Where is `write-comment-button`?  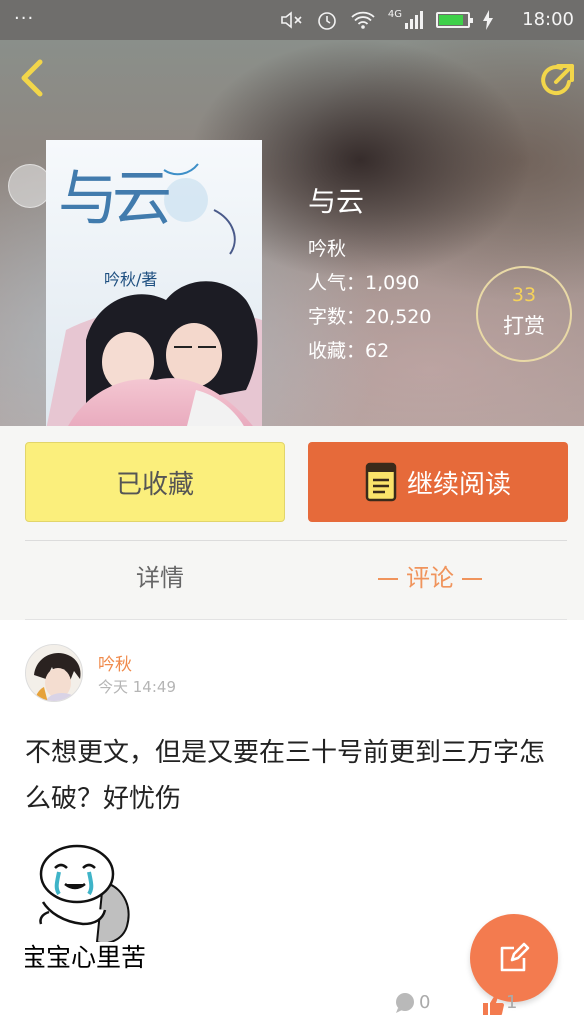
write-comment-button is located at coordinates (514, 958).